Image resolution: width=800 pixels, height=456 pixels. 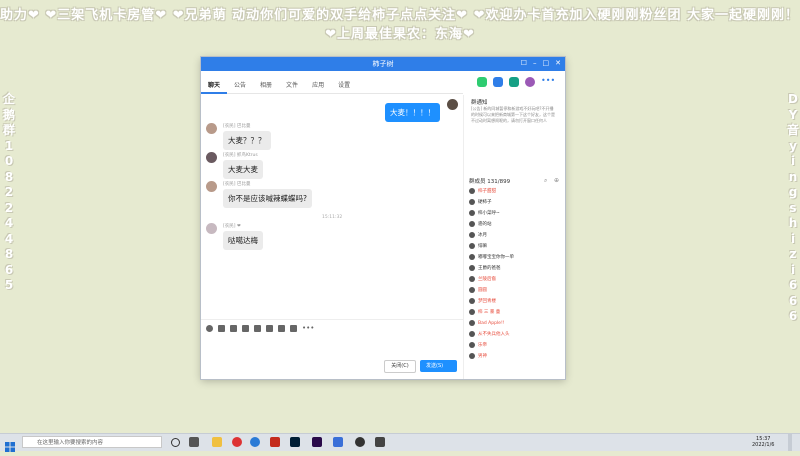 I want to click on show-desktop-button, so click(x=790, y=442).